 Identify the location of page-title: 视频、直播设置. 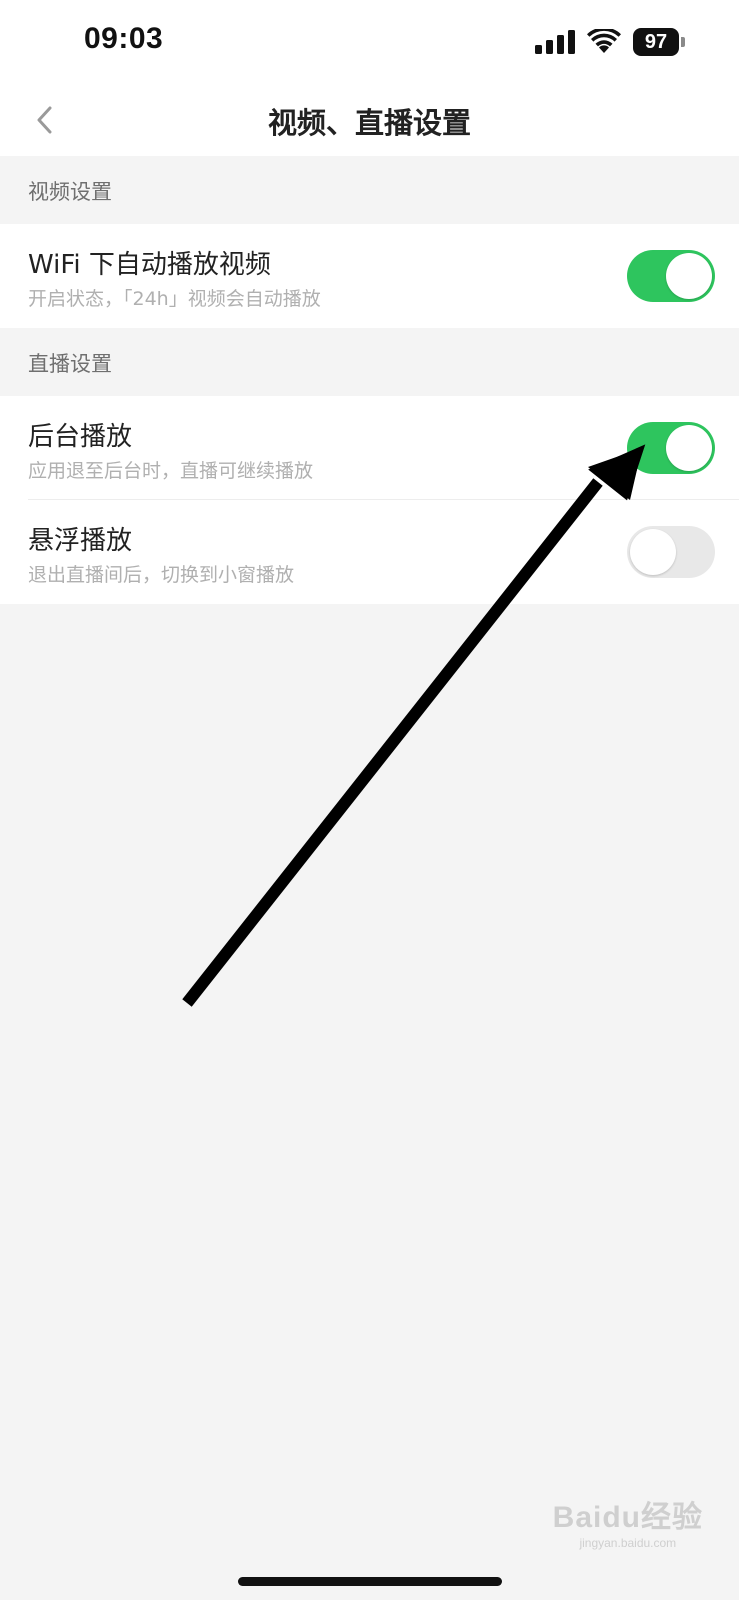
(369, 123).